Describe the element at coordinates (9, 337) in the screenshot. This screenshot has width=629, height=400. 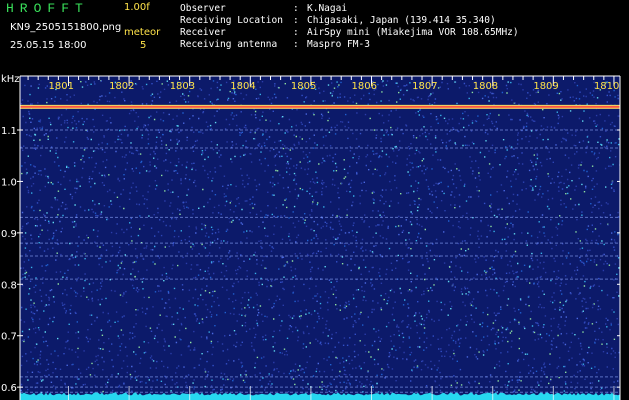
I see `y-tick-label: 0.7` at that location.